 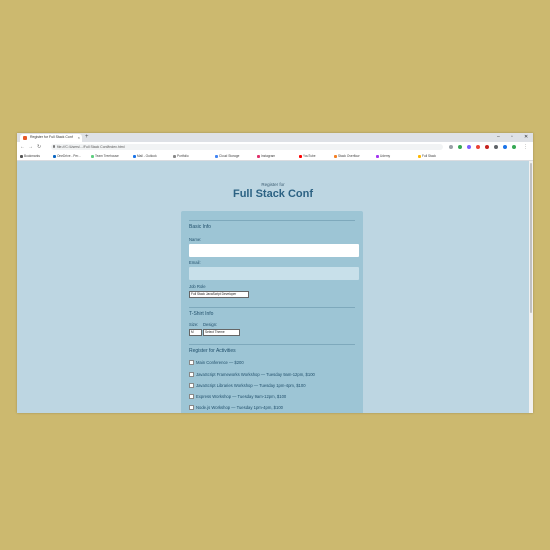 What do you see at coordinates (531, 238) in the screenshot?
I see `scrollbar-thumb` at bounding box center [531, 238].